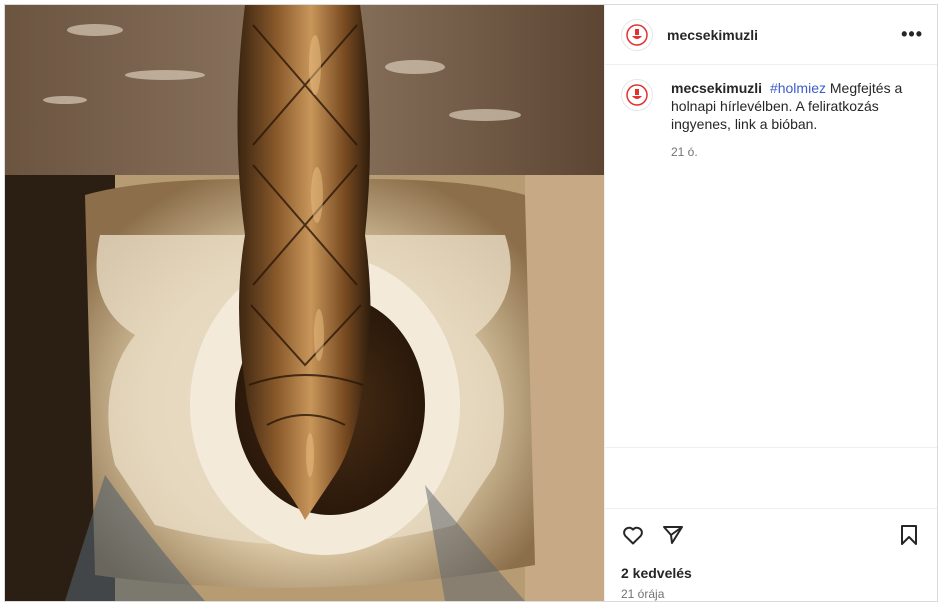 This screenshot has width=944, height=610. I want to click on post-header: mecsekimuzli •••, so click(771, 35).